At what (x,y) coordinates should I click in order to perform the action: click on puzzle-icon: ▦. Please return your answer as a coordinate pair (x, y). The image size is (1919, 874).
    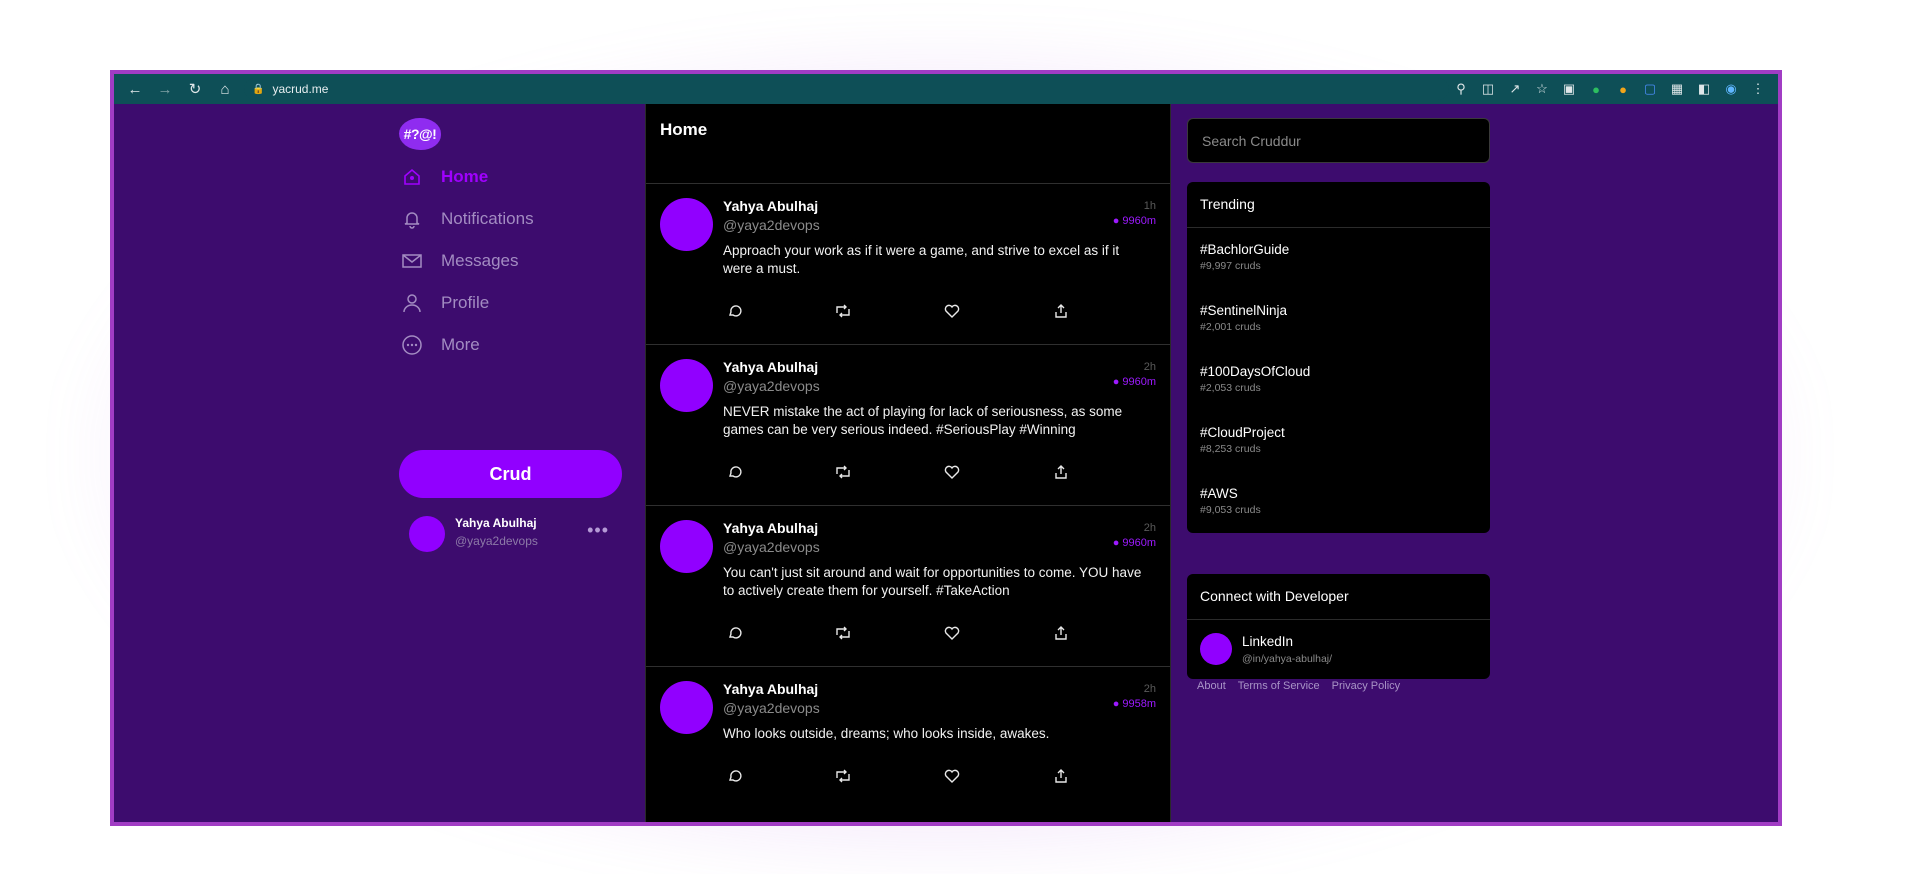
    Looking at the image, I should click on (1677, 89).